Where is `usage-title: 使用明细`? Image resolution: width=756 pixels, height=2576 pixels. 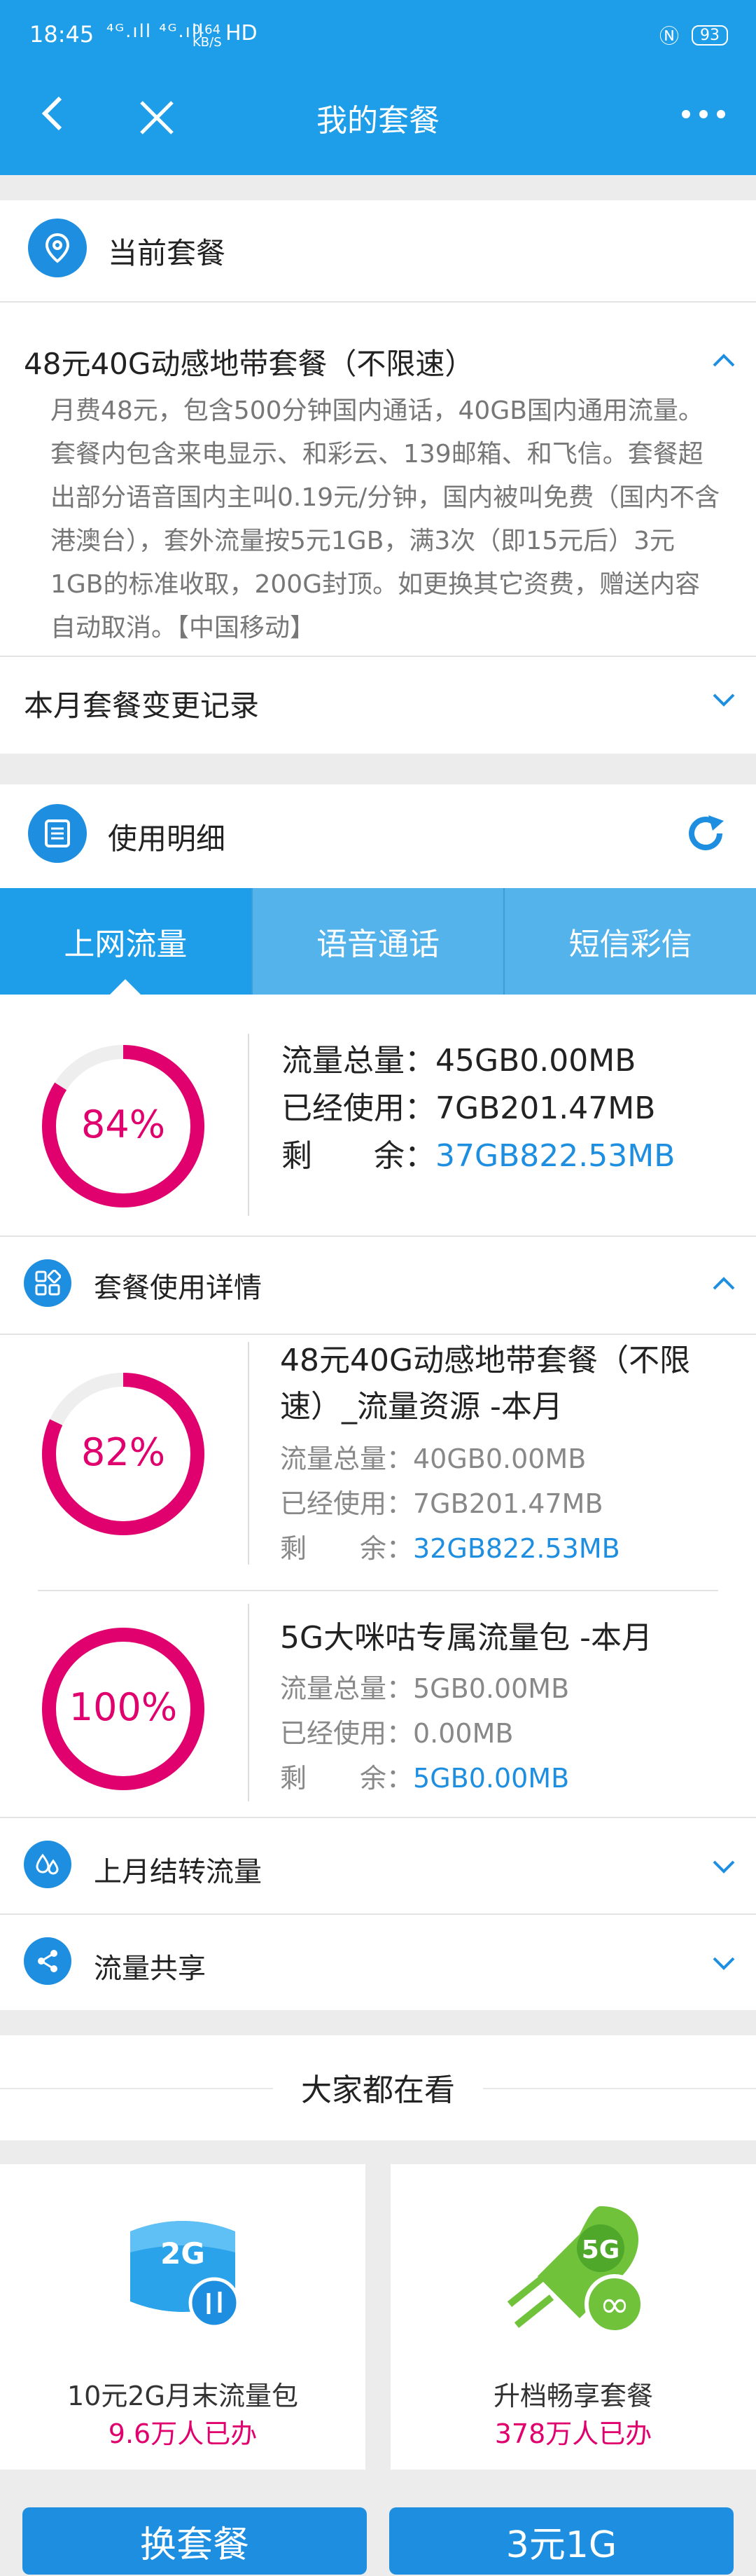 usage-title: 使用明细 is located at coordinates (167, 839).